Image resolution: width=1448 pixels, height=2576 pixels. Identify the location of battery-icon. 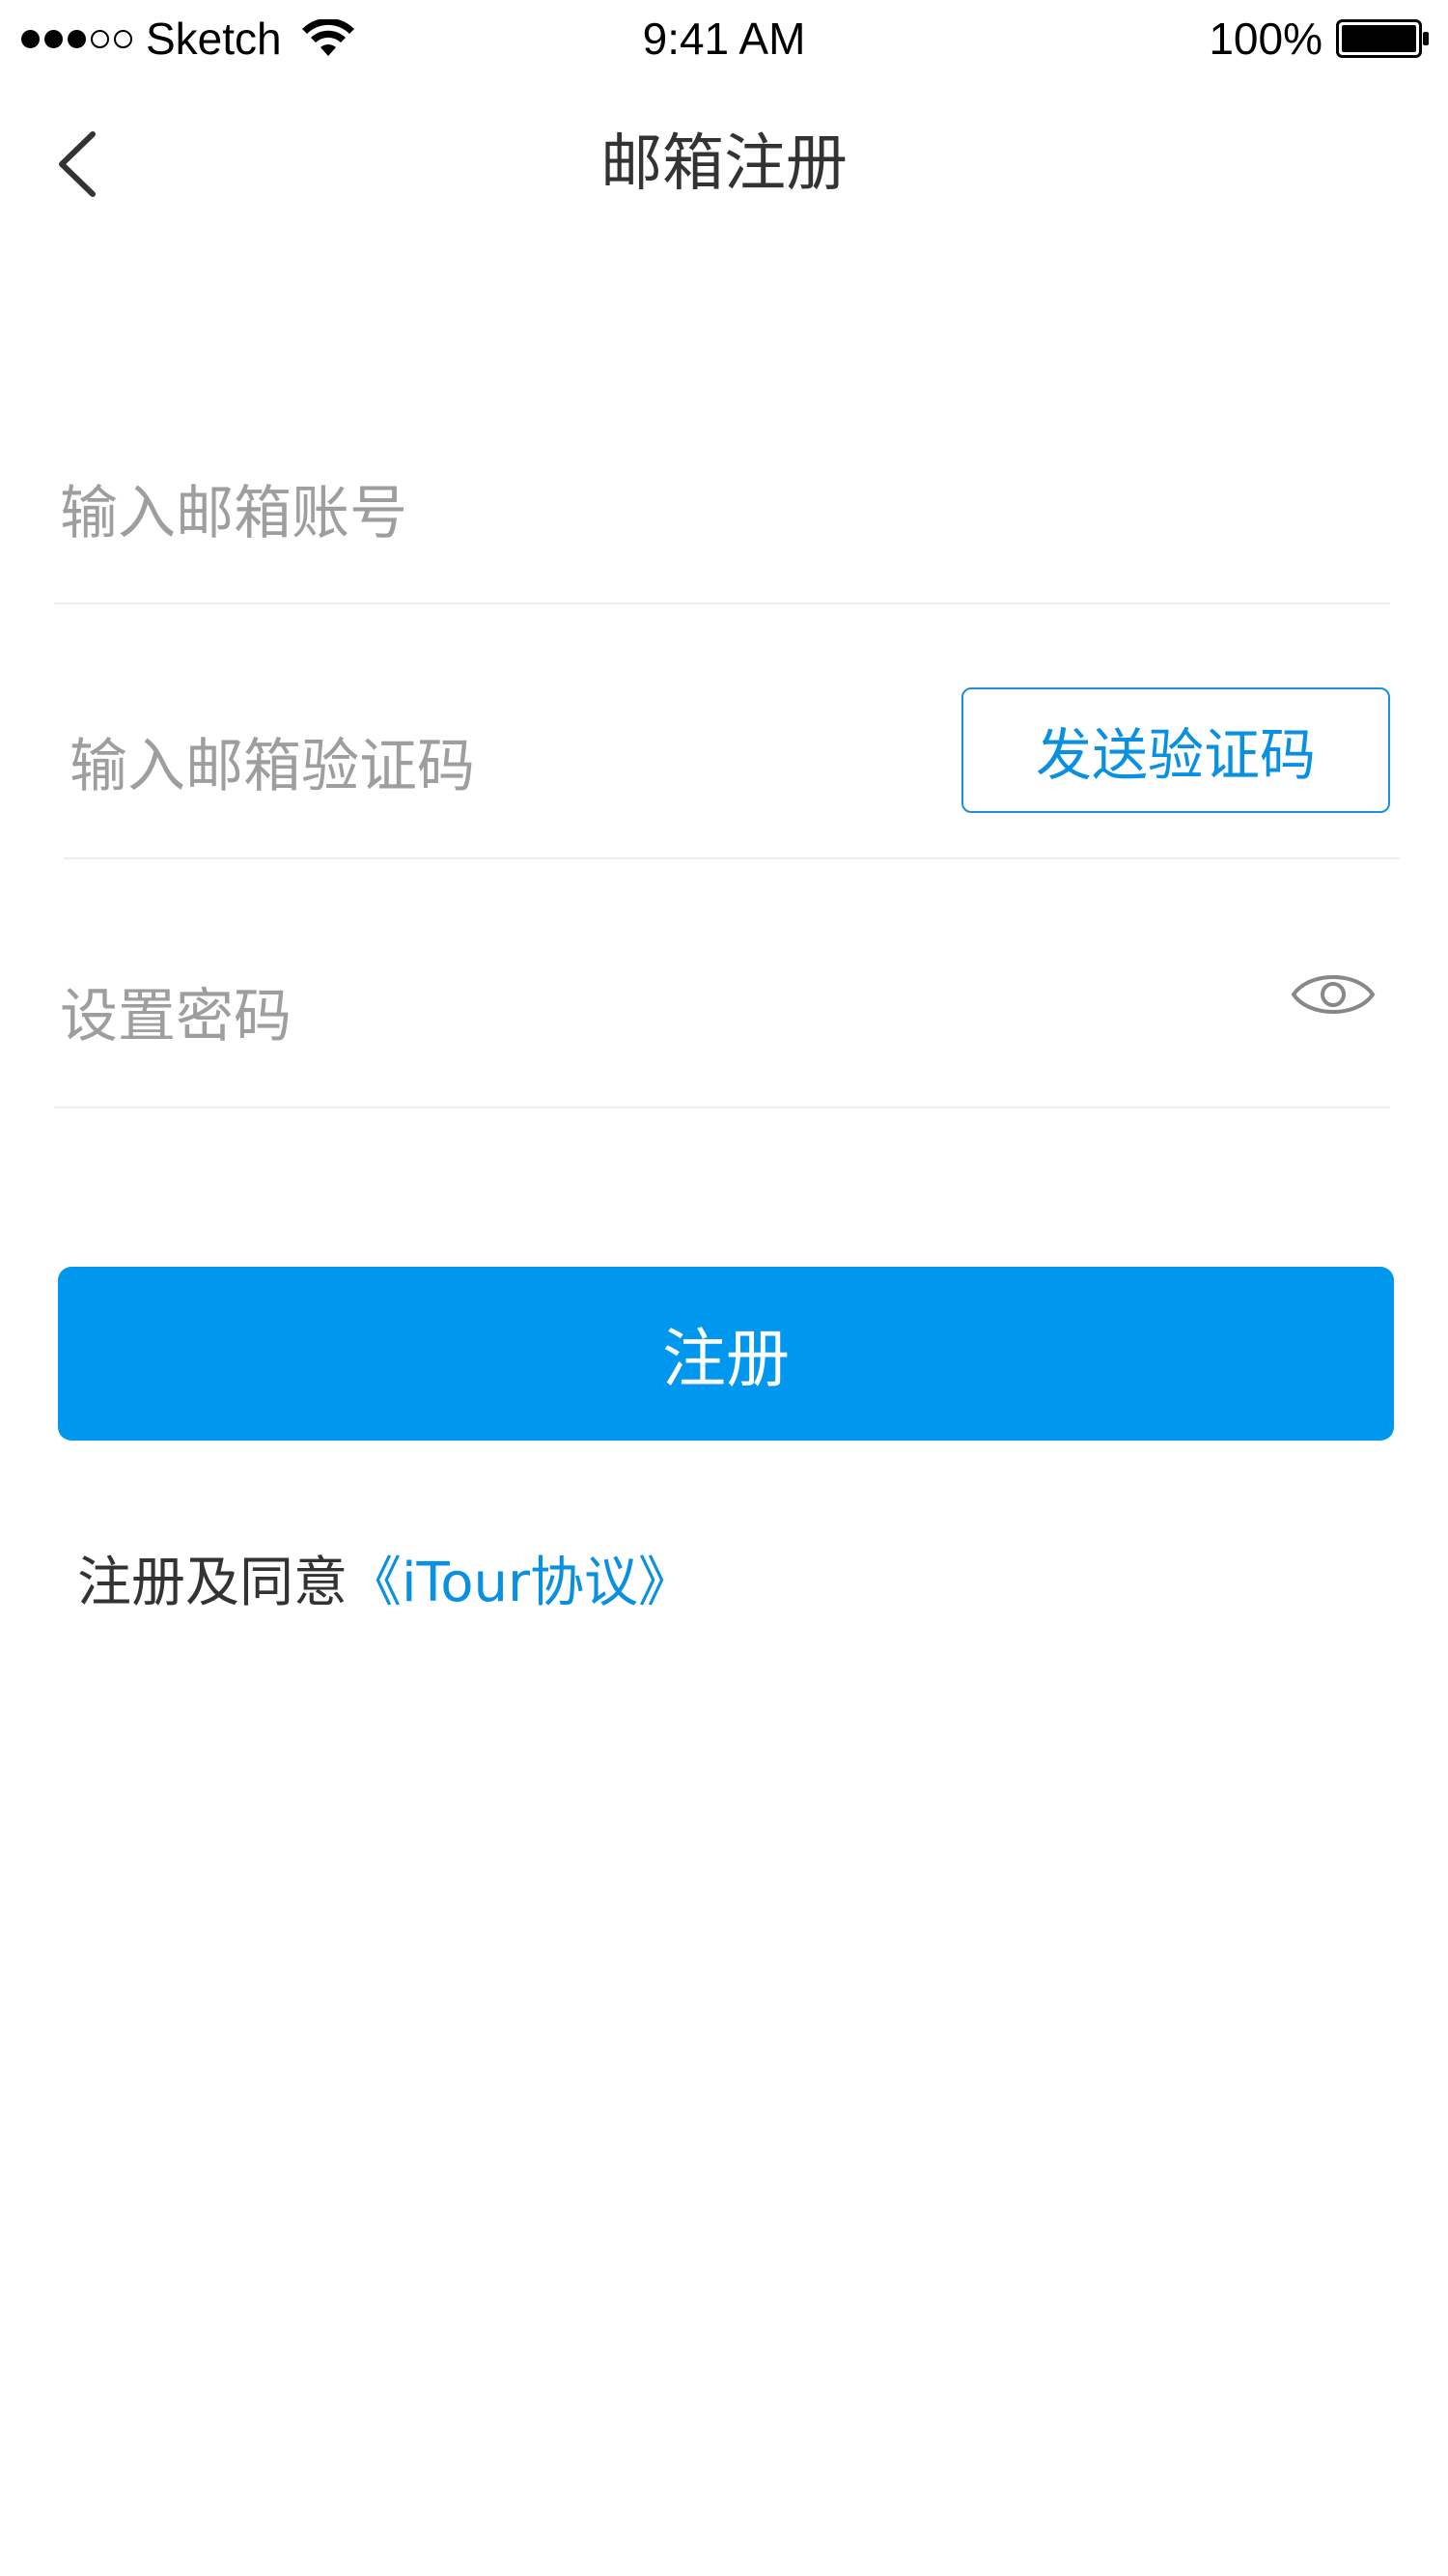
(1383, 39).